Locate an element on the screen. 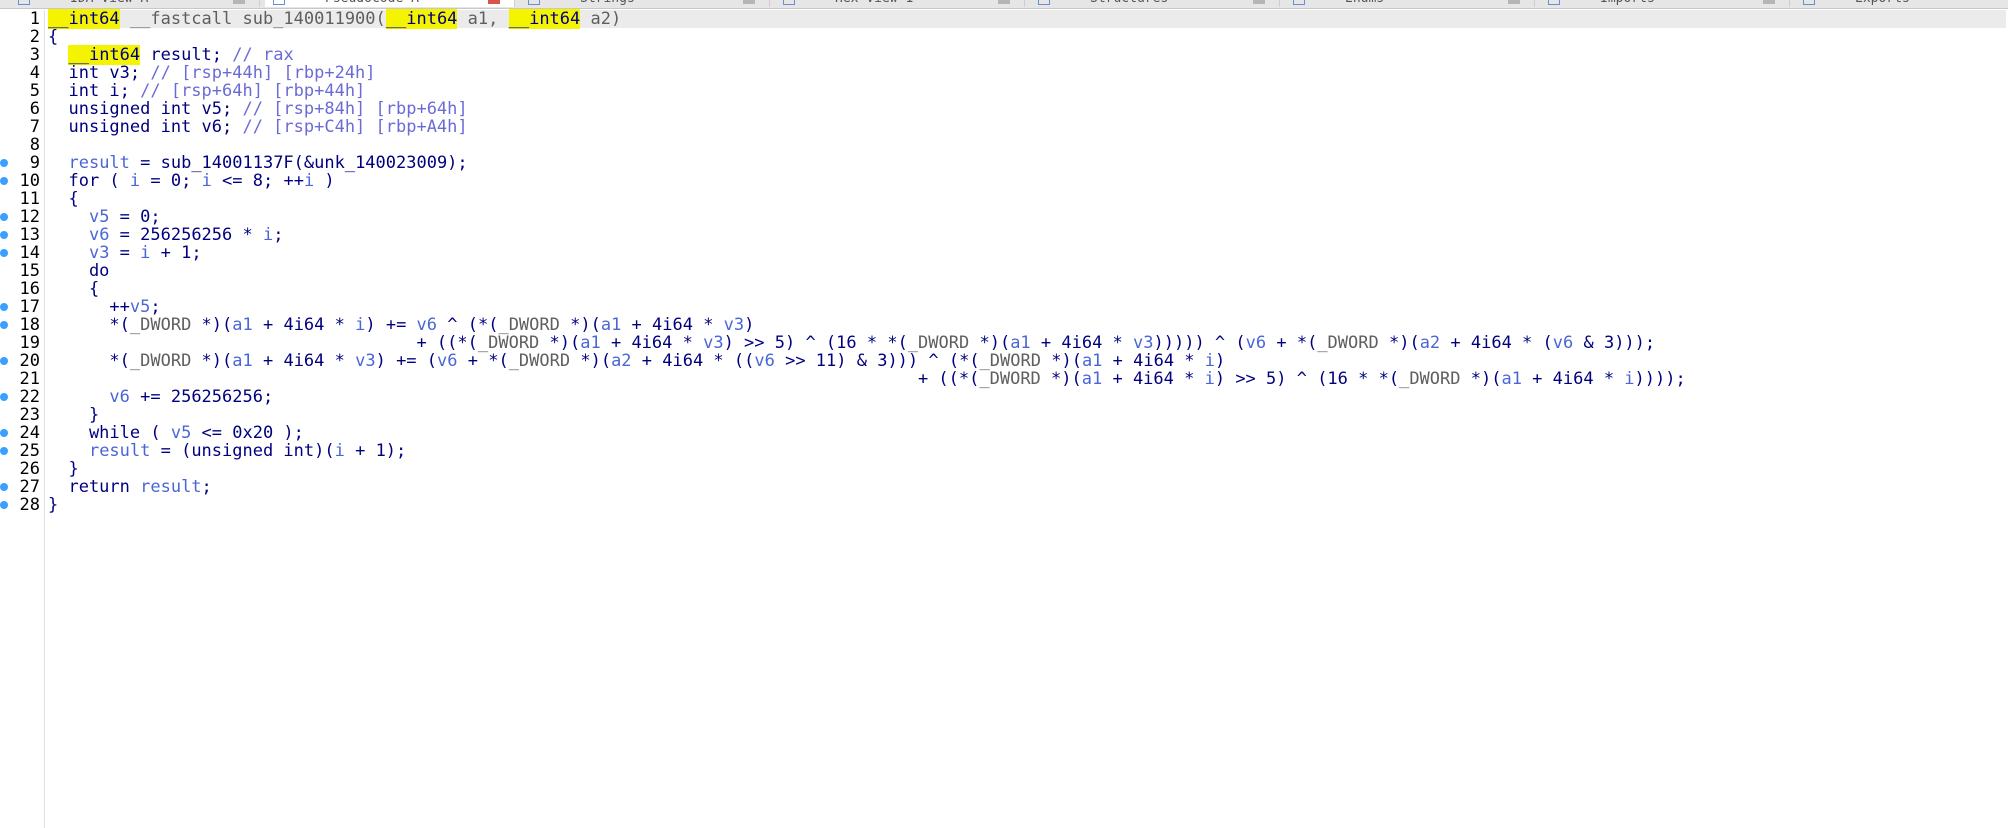  tab-structures: Structures is located at coordinates (1155, 3).